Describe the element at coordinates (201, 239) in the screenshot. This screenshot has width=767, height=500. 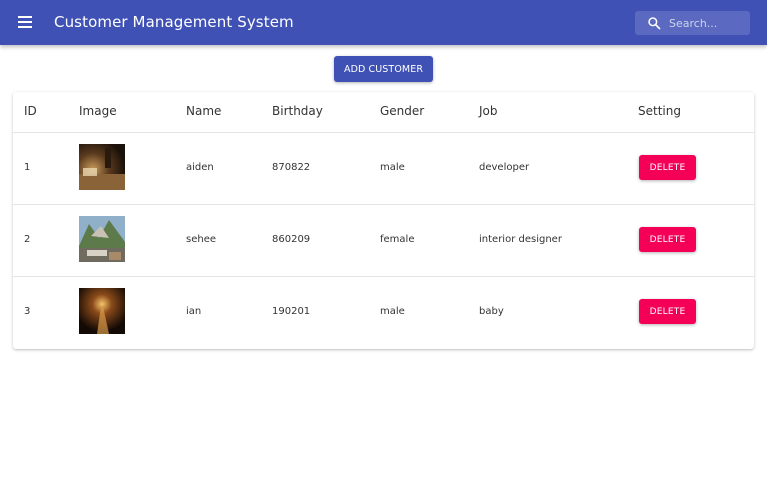
I see `cell-name: sehee` at that location.